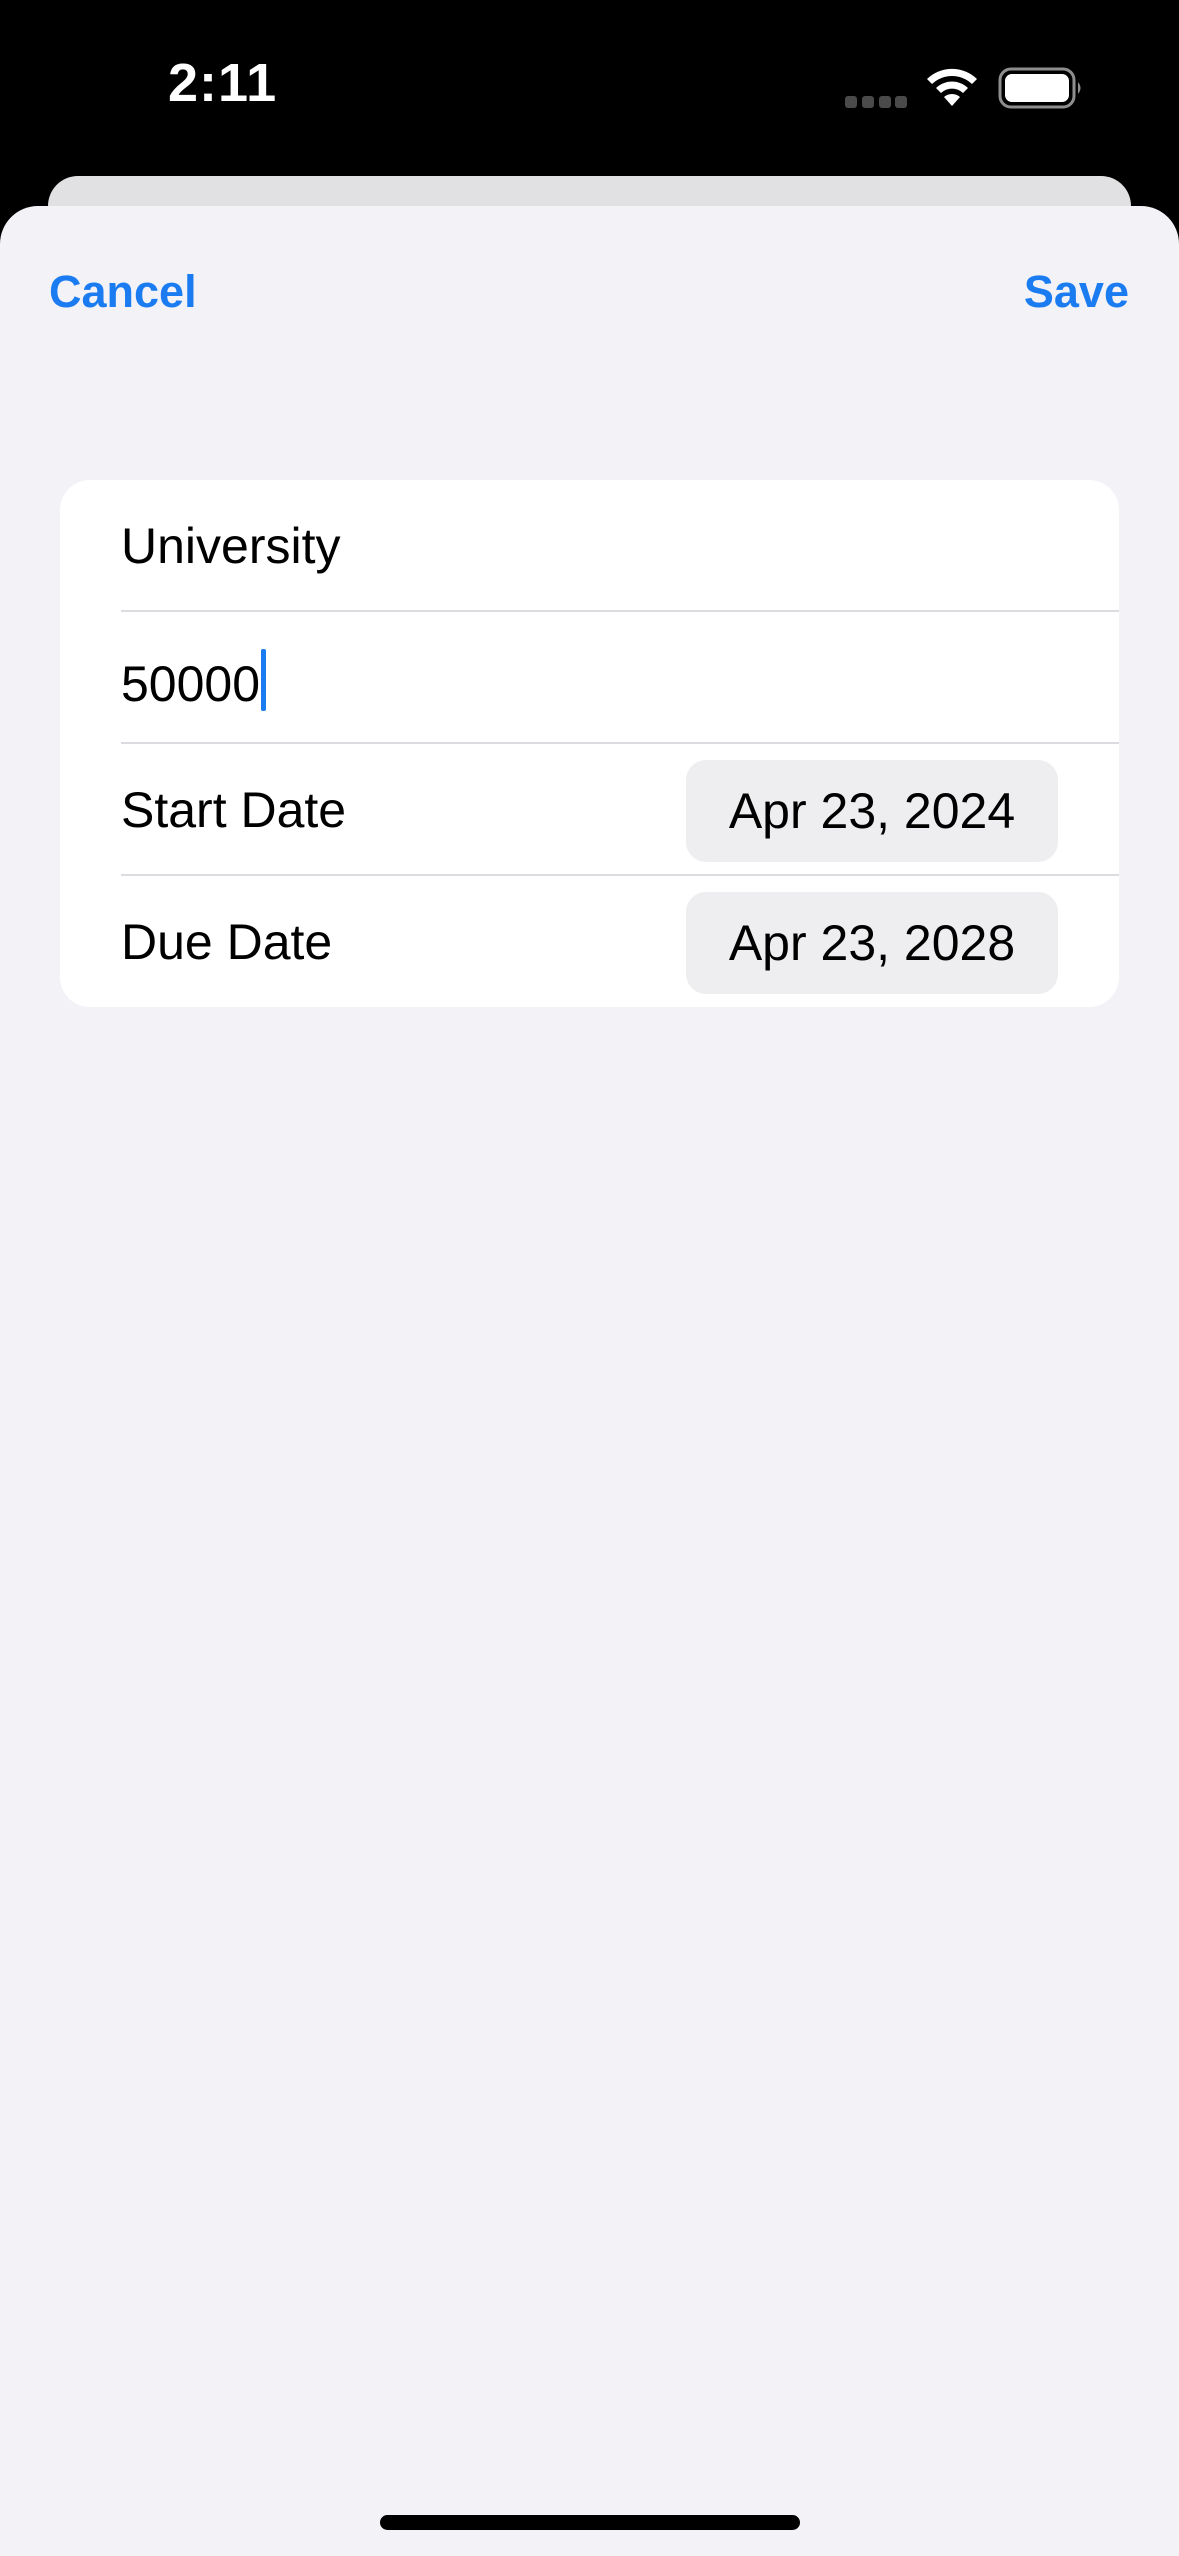  What do you see at coordinates (191, 684) in the screenshot?
I see `amount-value: 50000` at bounding box center [191, 684].